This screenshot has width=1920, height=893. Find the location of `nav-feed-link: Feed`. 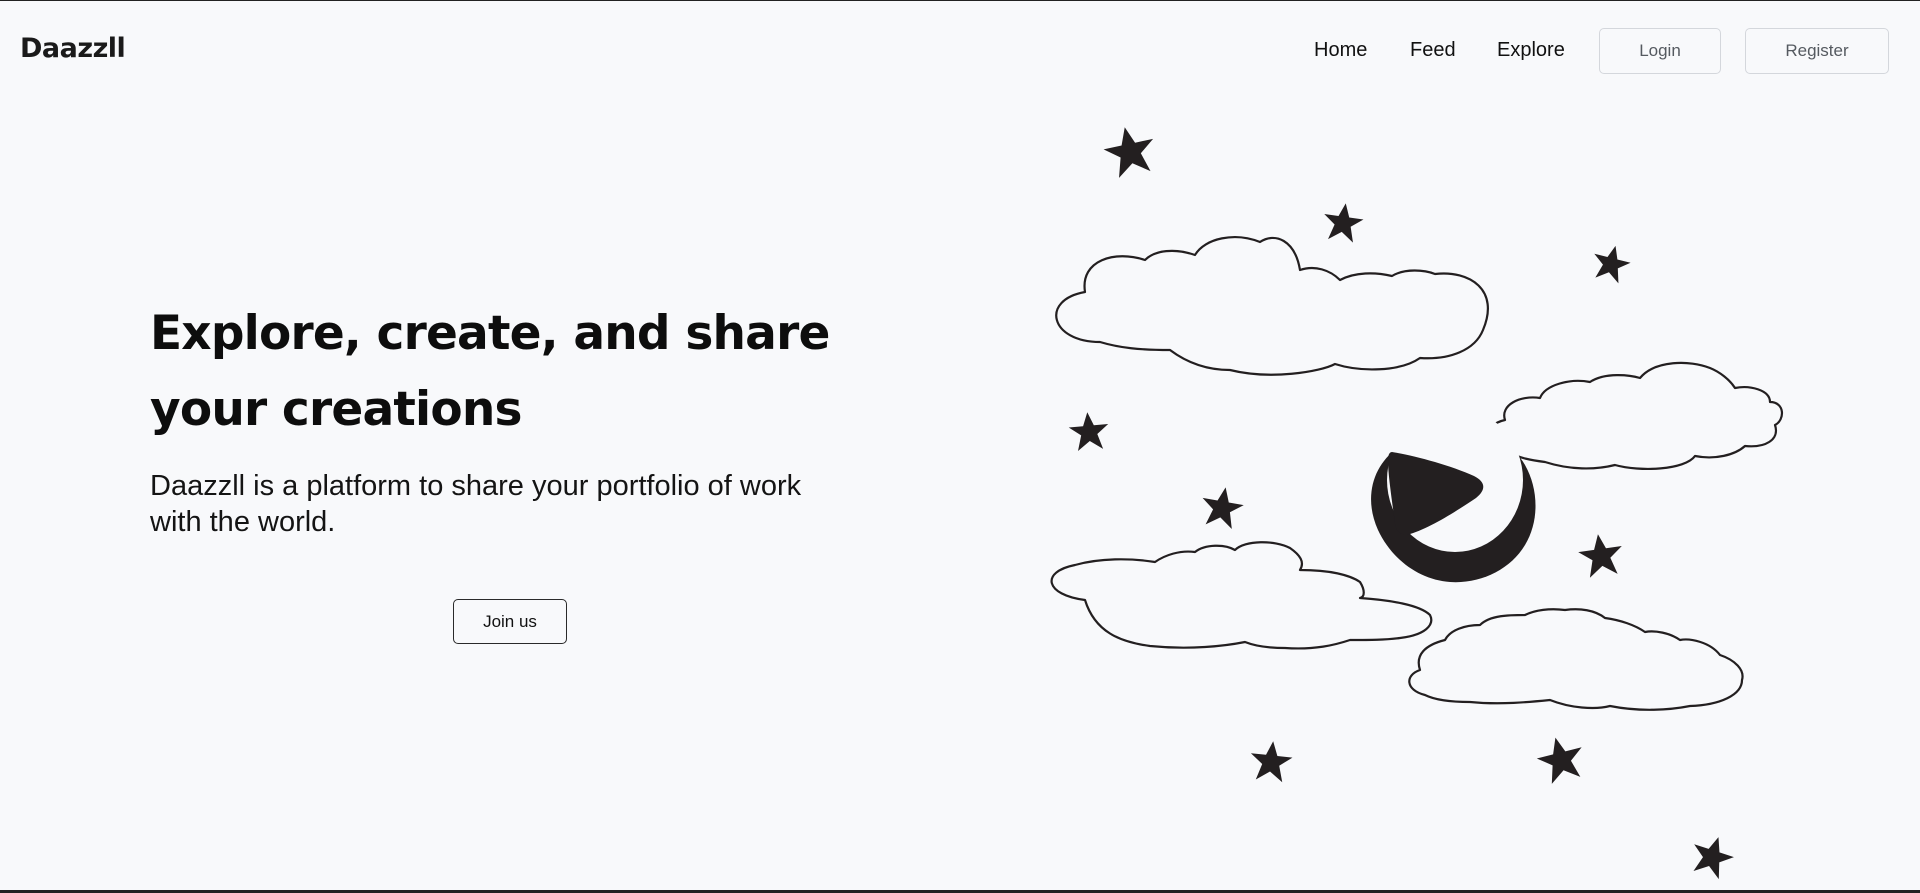

nav-feed-link: Feed is located at coordinates (1433, 50).